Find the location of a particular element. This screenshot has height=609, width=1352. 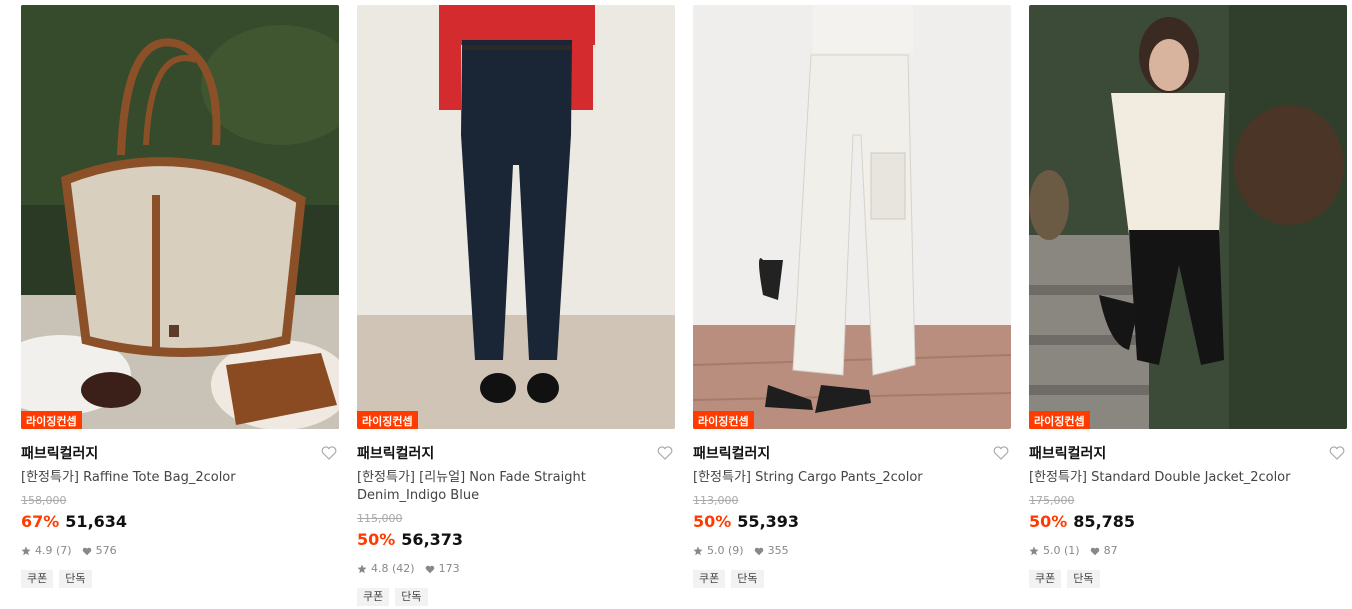

product-name: [한정특가] Raffine Tote Bag_2color is located at coordinates (180, 478).